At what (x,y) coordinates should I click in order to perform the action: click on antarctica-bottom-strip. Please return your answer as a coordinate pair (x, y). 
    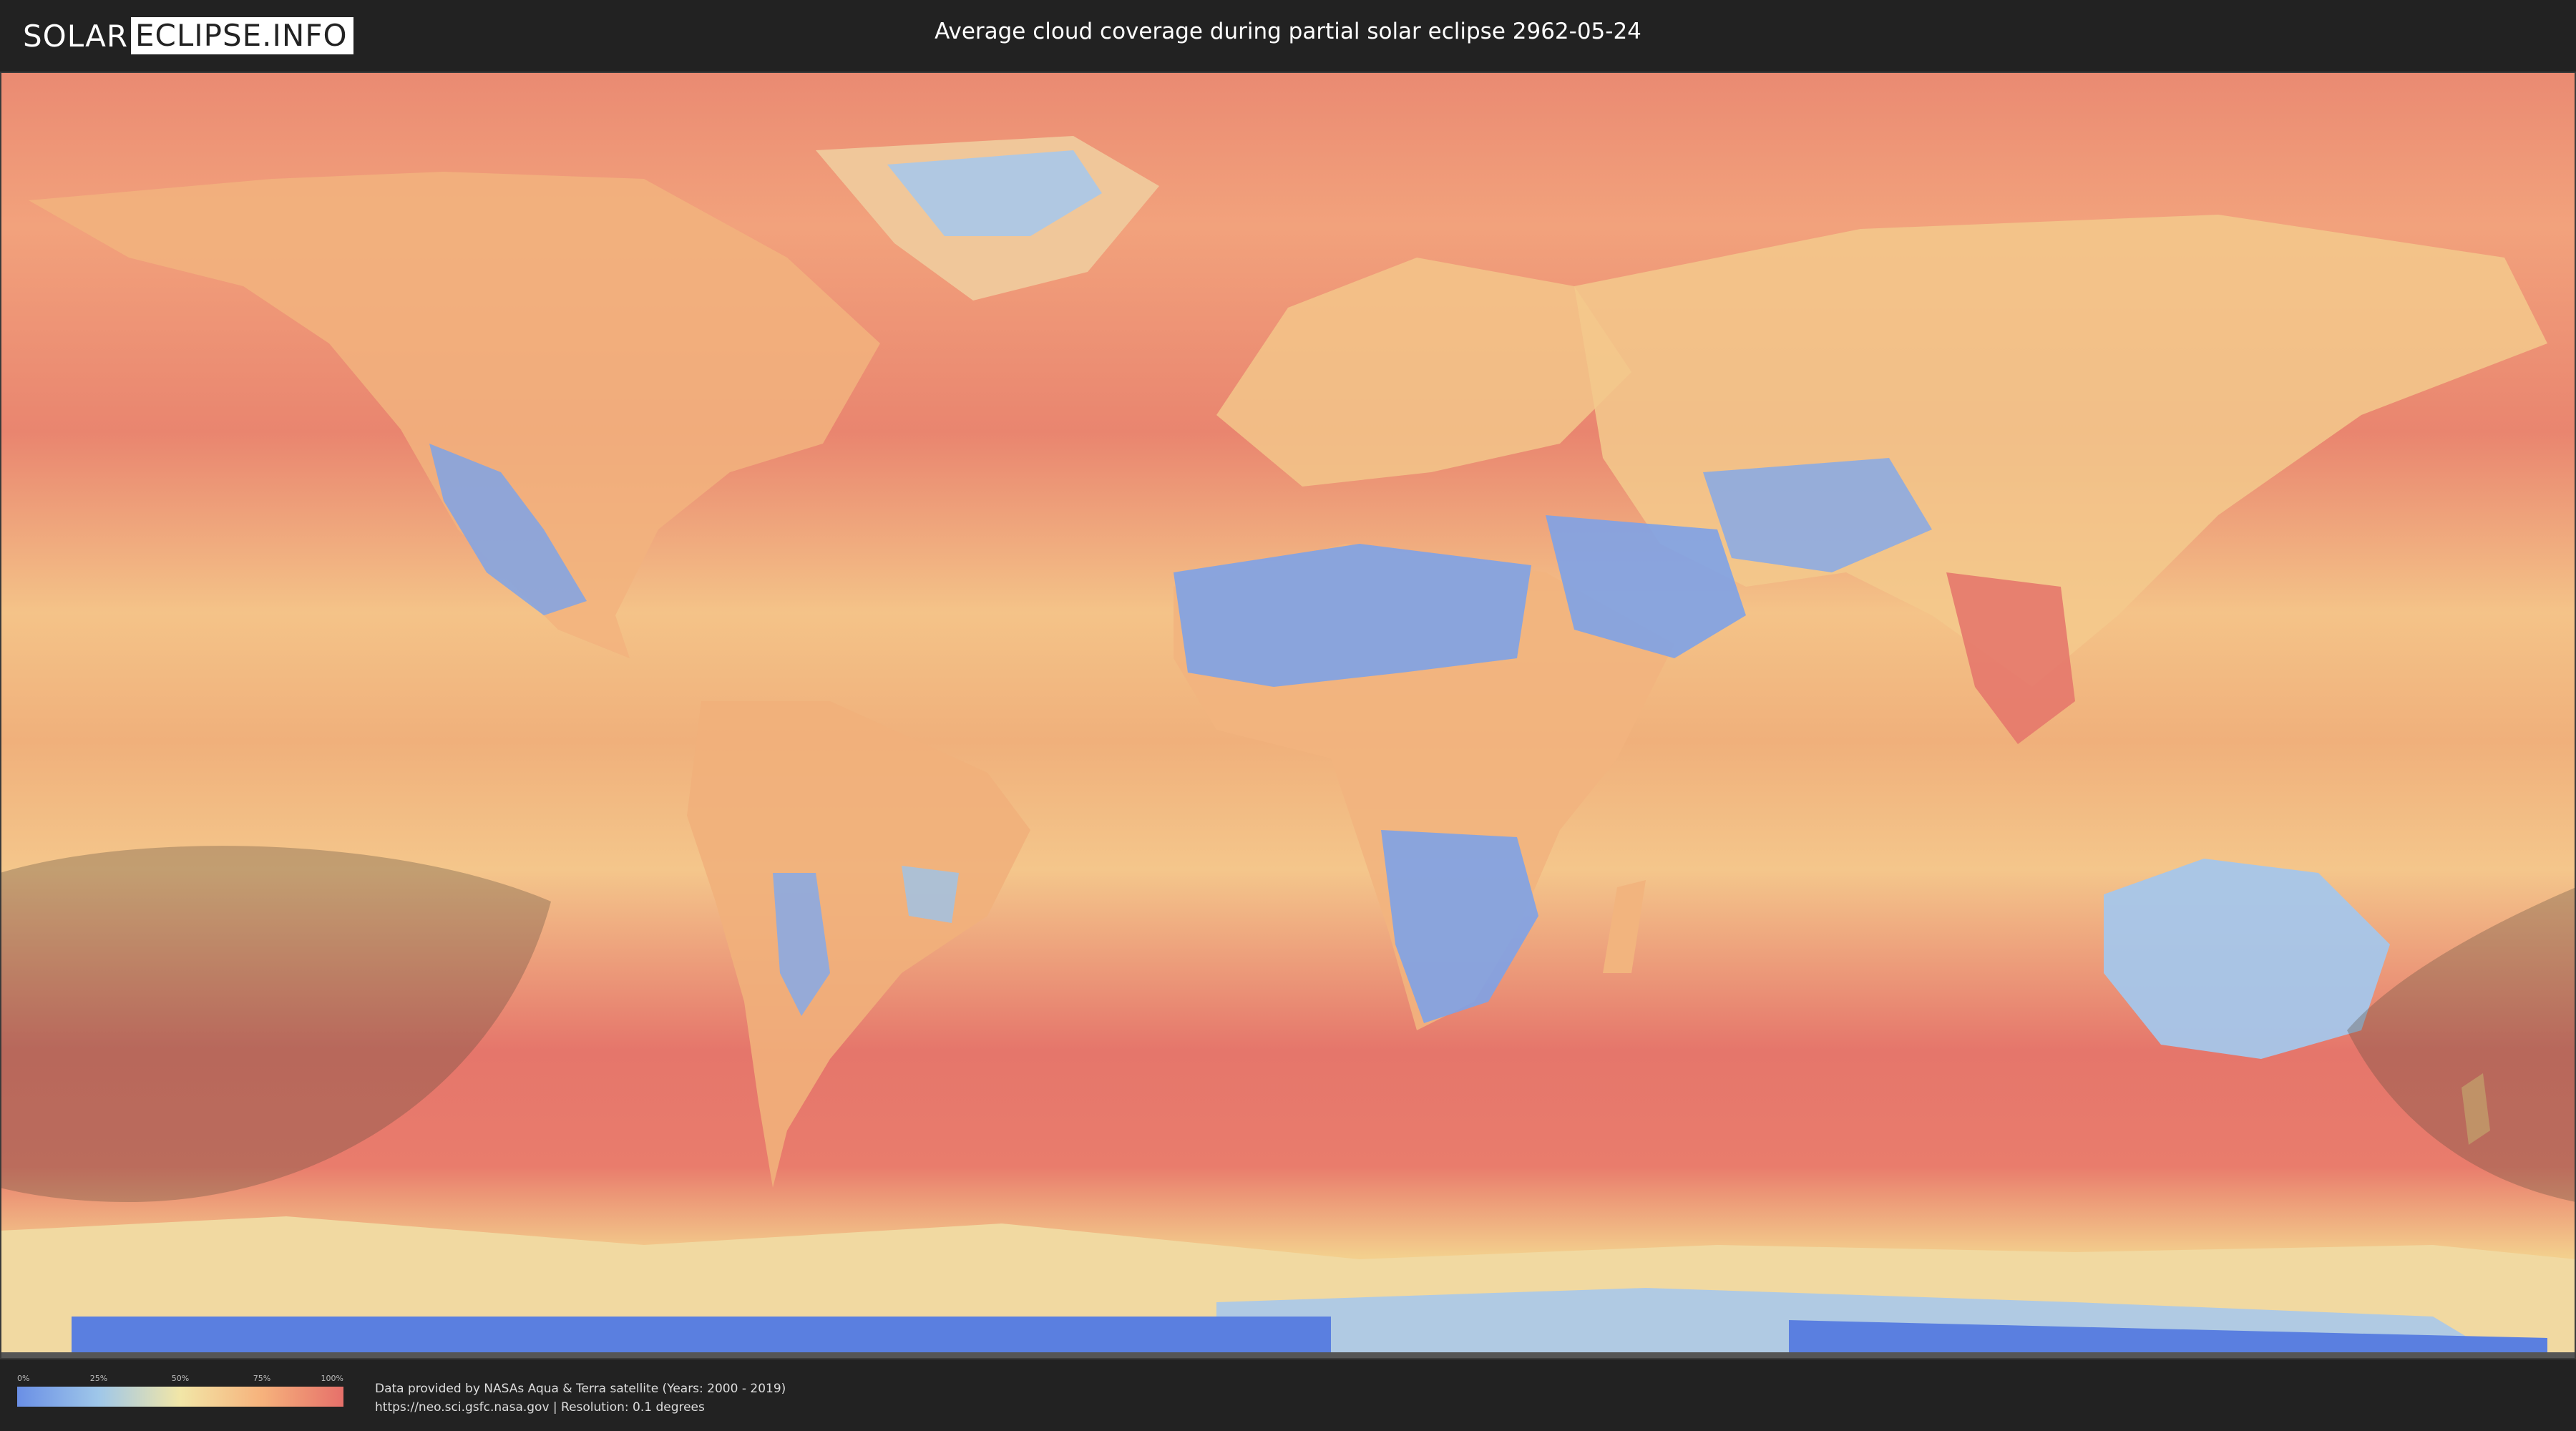
    Looking at the image, I should click on (701, 1334).